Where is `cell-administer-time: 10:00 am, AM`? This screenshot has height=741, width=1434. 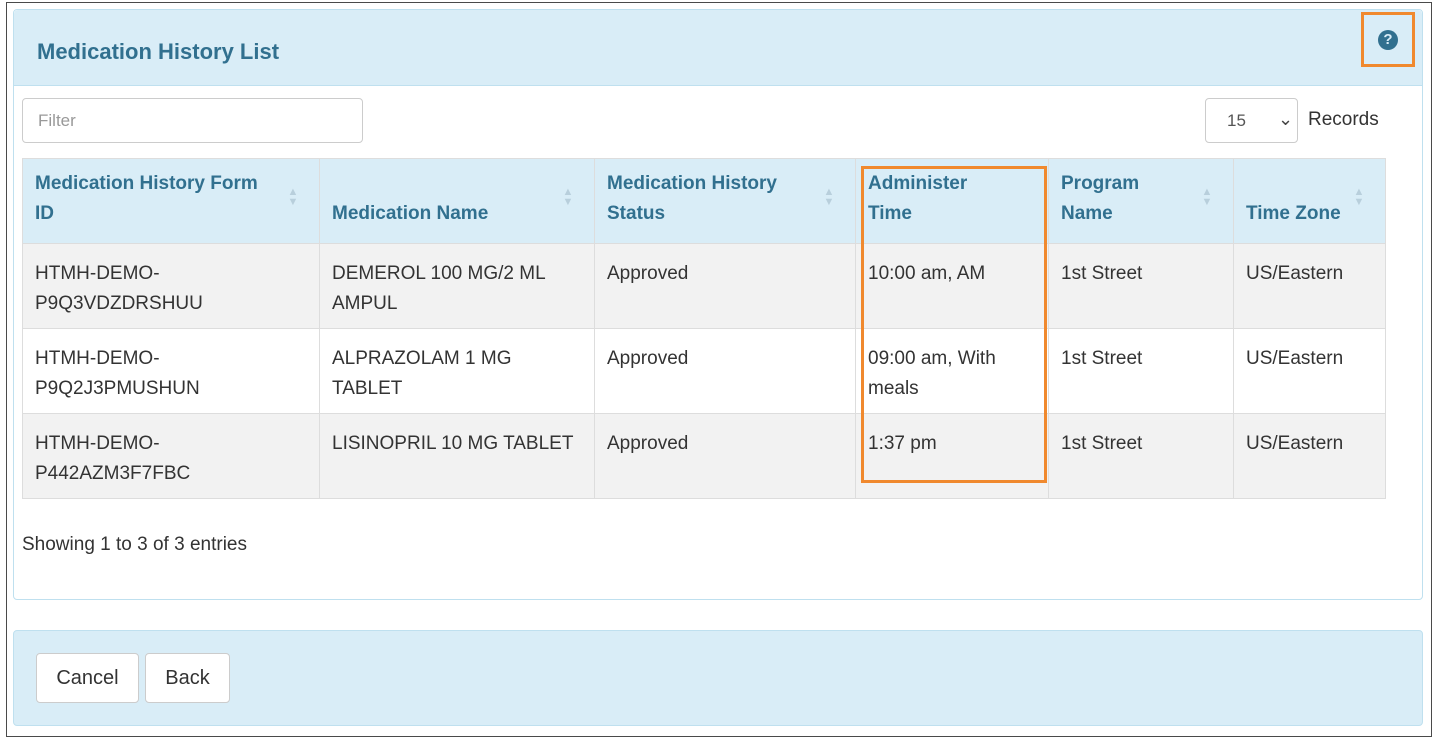 cell-administer-time: 10:00 am, AM is located at coordinates (952, 286).